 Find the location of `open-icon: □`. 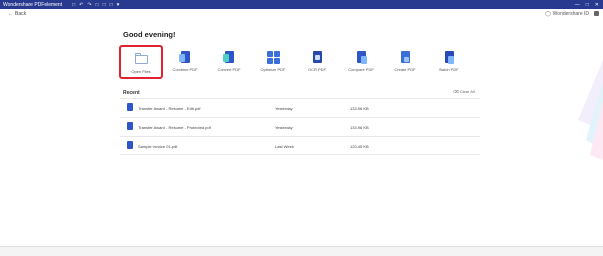

open-icon: □ is located at coordinates (104, 5).